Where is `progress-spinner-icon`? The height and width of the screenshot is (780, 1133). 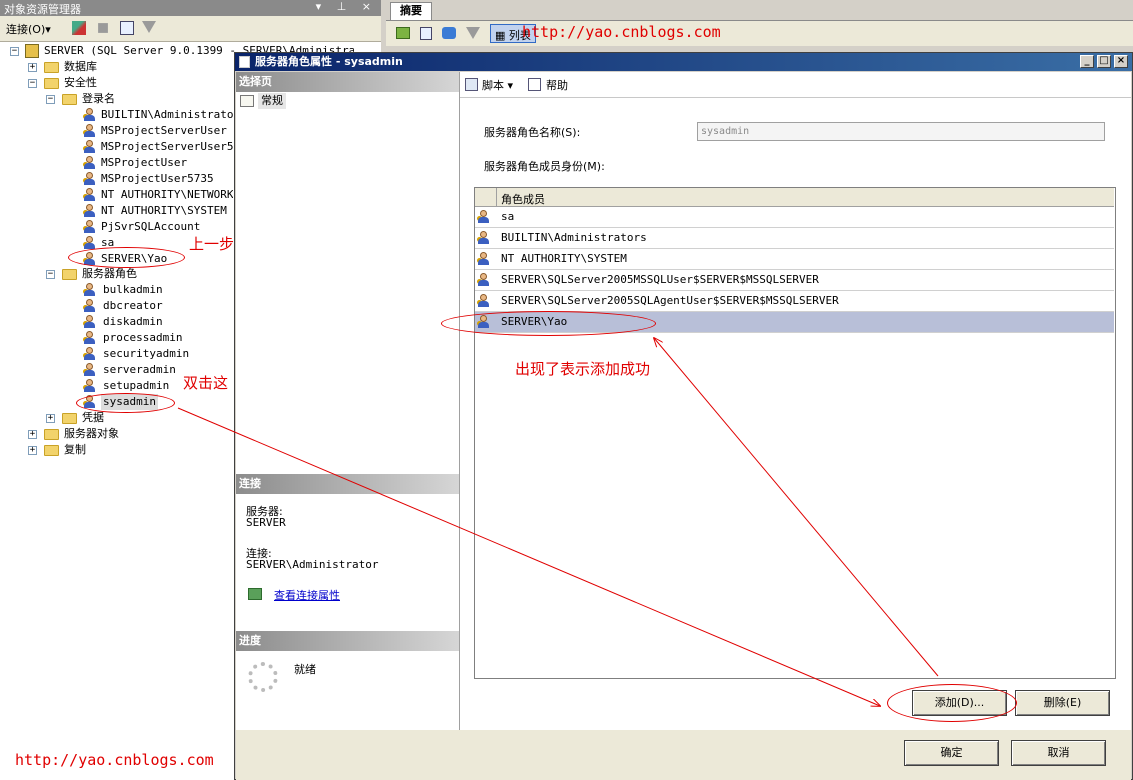 progress-spinner-icon is located at coordinates (263, 677).